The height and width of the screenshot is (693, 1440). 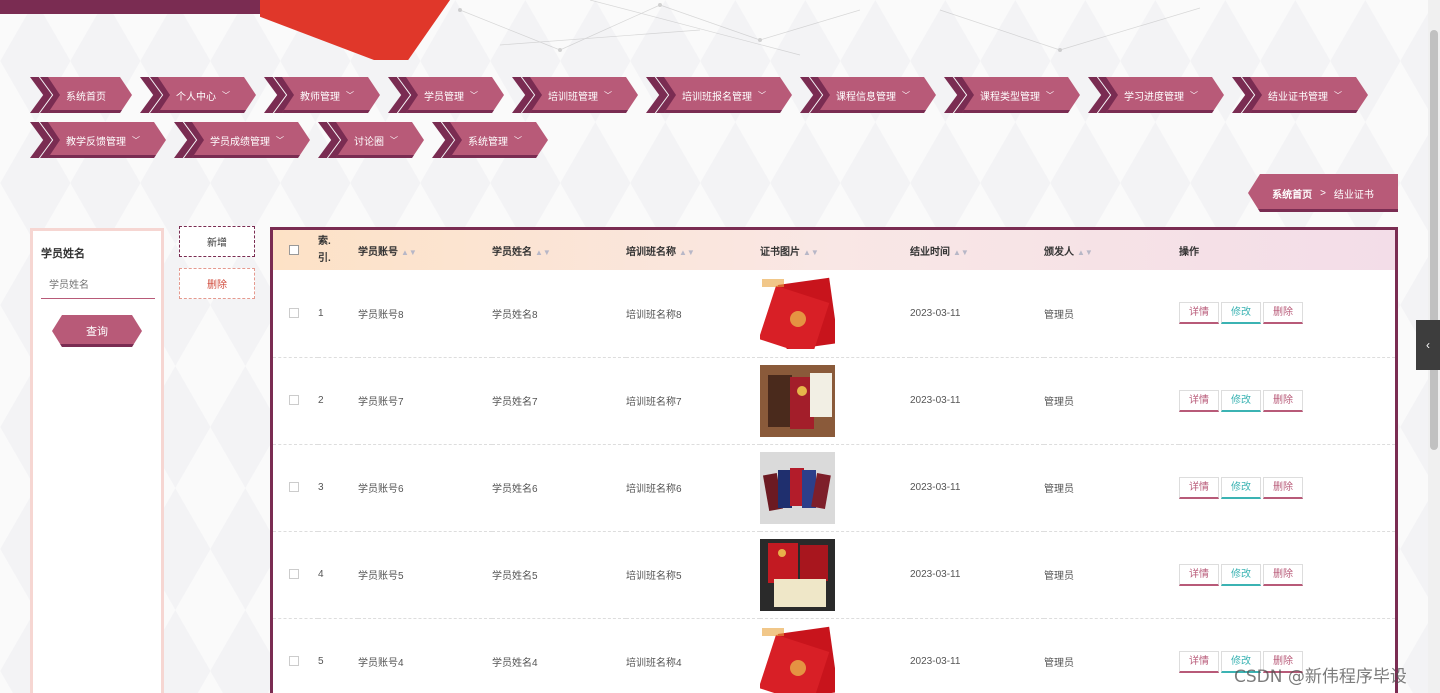 What do you see at coordinates (1320, 677) in the screenshot?
I see `watermark: CSDN @新伟程序毕设` at bounding box center [1320, 677].